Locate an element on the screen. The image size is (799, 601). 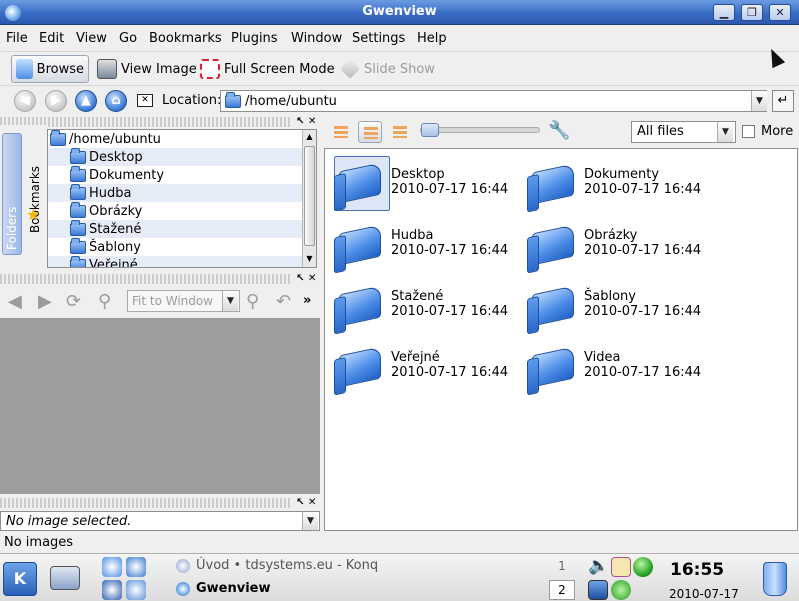
scroll-up-icon: ▲ is located at coordinates (309, 137).